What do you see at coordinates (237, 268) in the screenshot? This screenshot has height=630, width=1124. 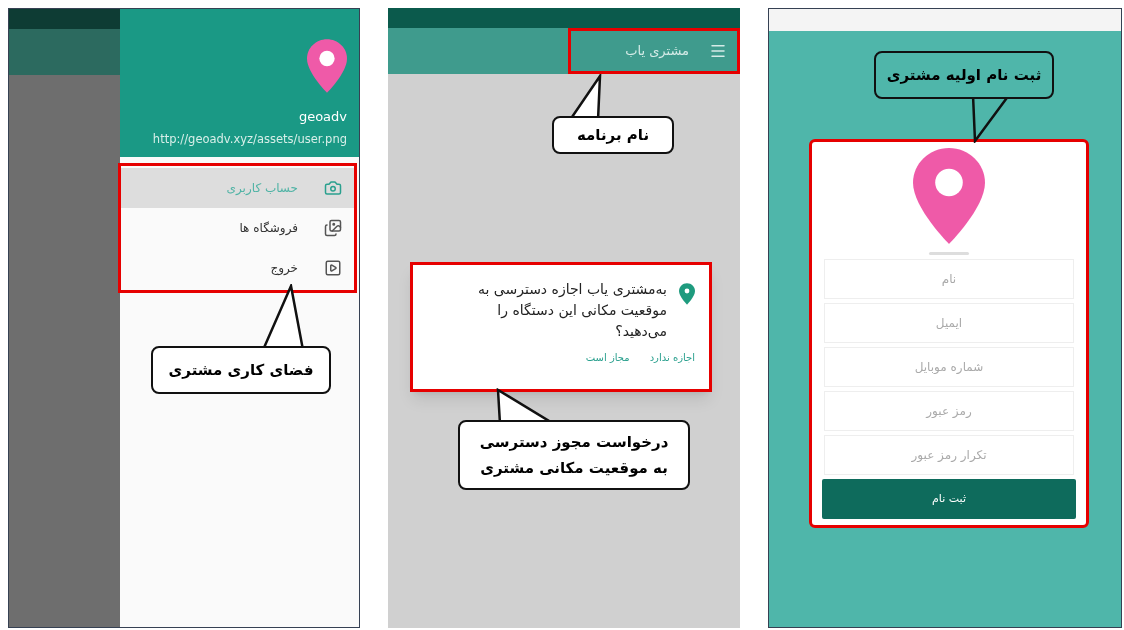 I see `drawer-menu-item: خروج` at bounding box center [237, 268].